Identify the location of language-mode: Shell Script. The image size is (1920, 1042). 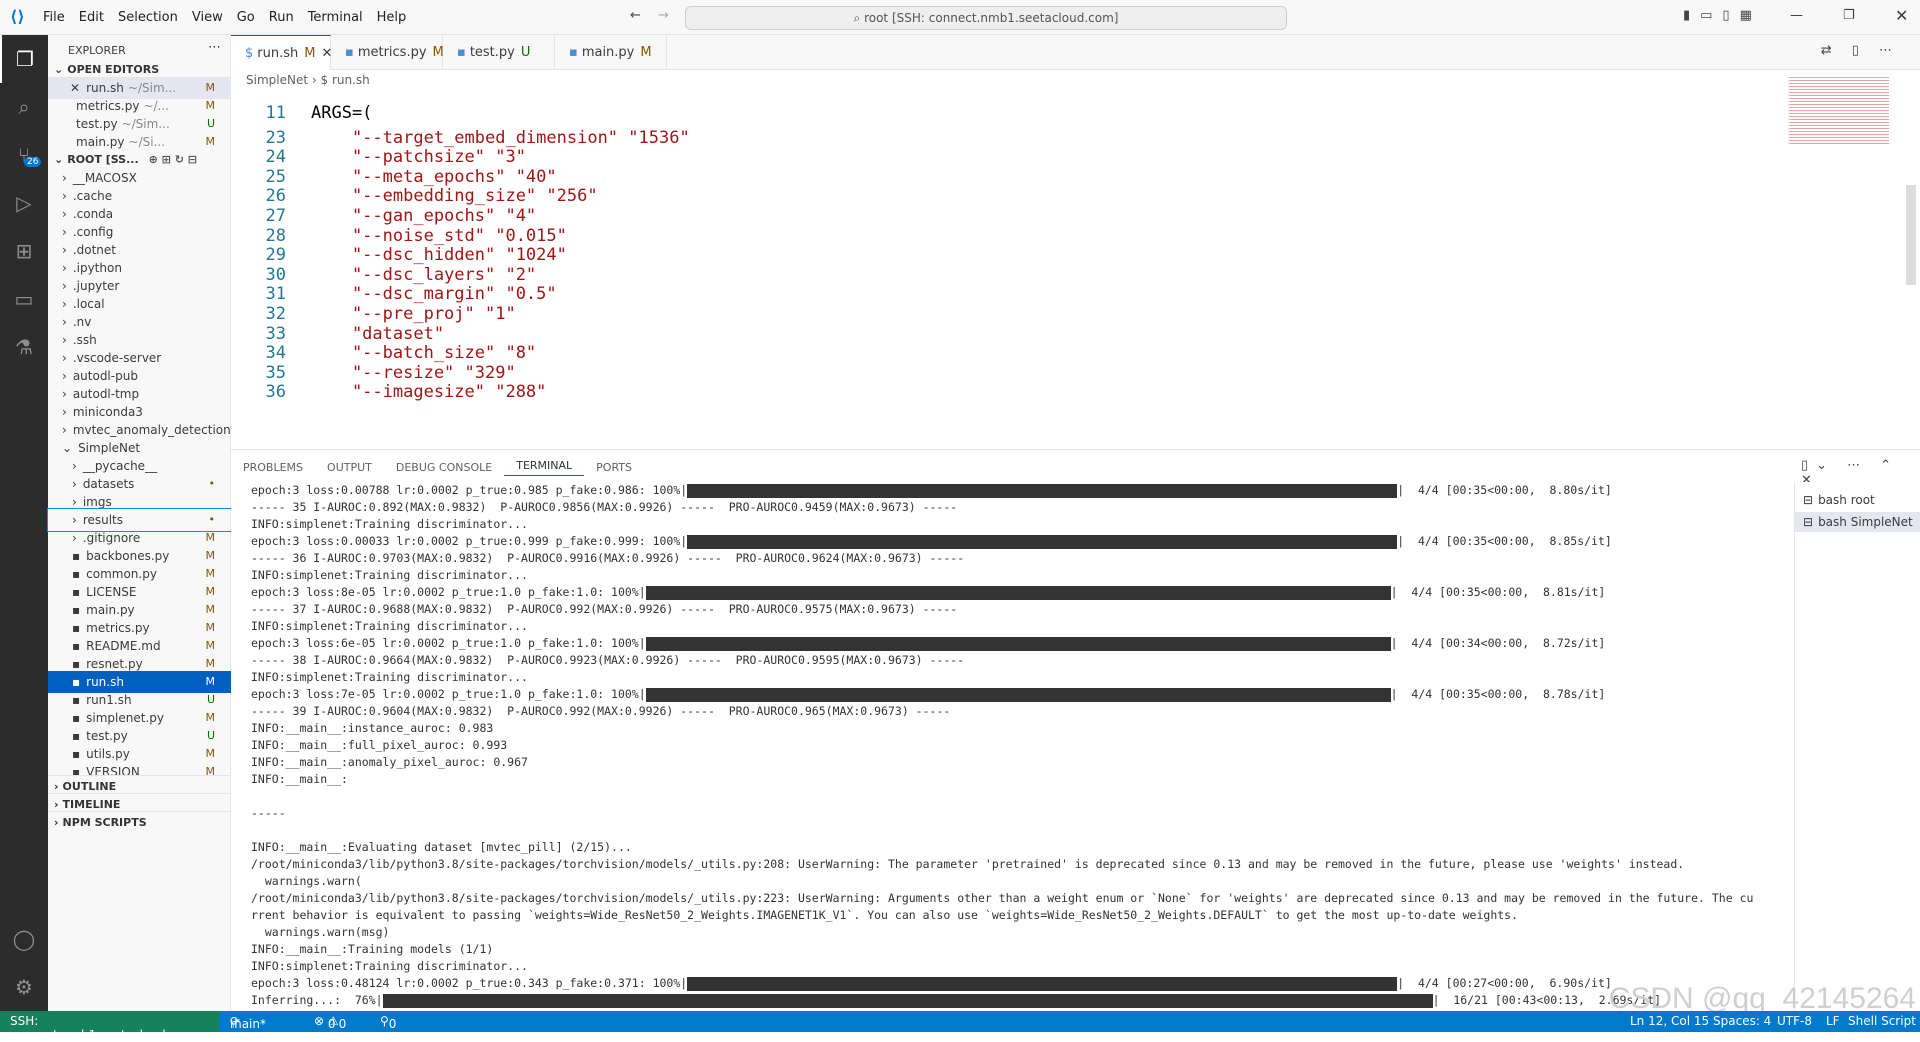
(1882, 1021).